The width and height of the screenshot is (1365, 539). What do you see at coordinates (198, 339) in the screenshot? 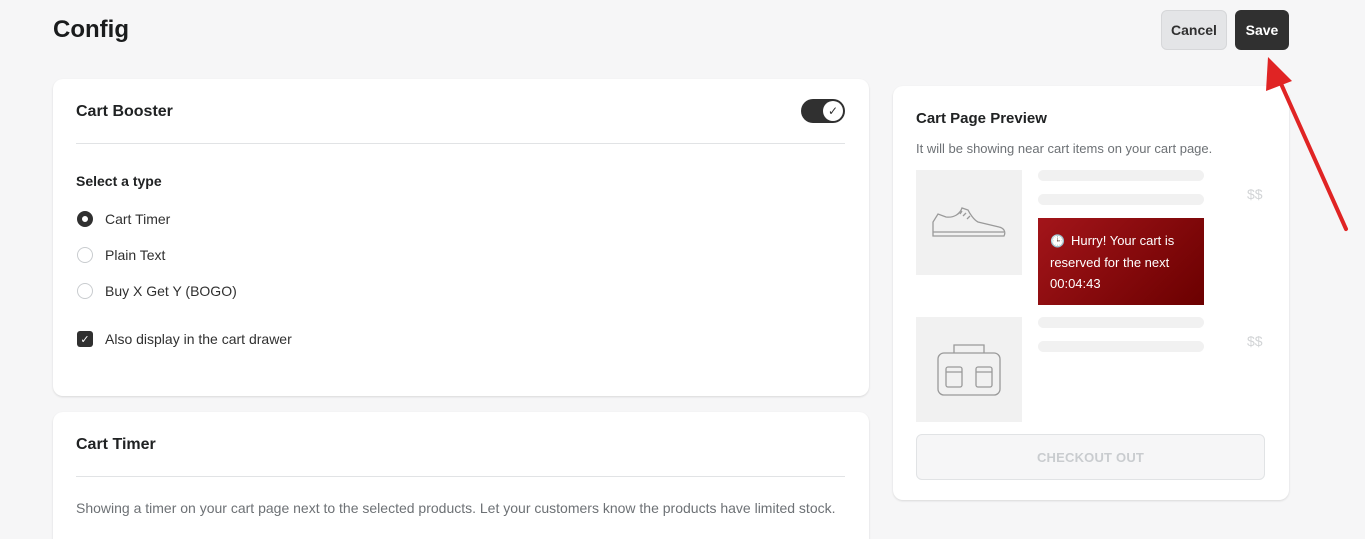
I see `cart-drawer-label: Also display in the cart drawer` at bounding box center [198, 339].